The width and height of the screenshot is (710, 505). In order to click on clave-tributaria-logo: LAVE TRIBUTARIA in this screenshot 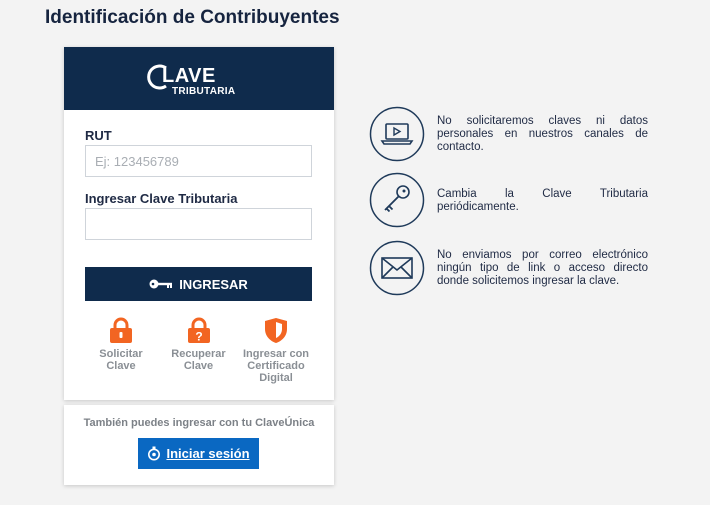, I will do `click(199, 79)`.